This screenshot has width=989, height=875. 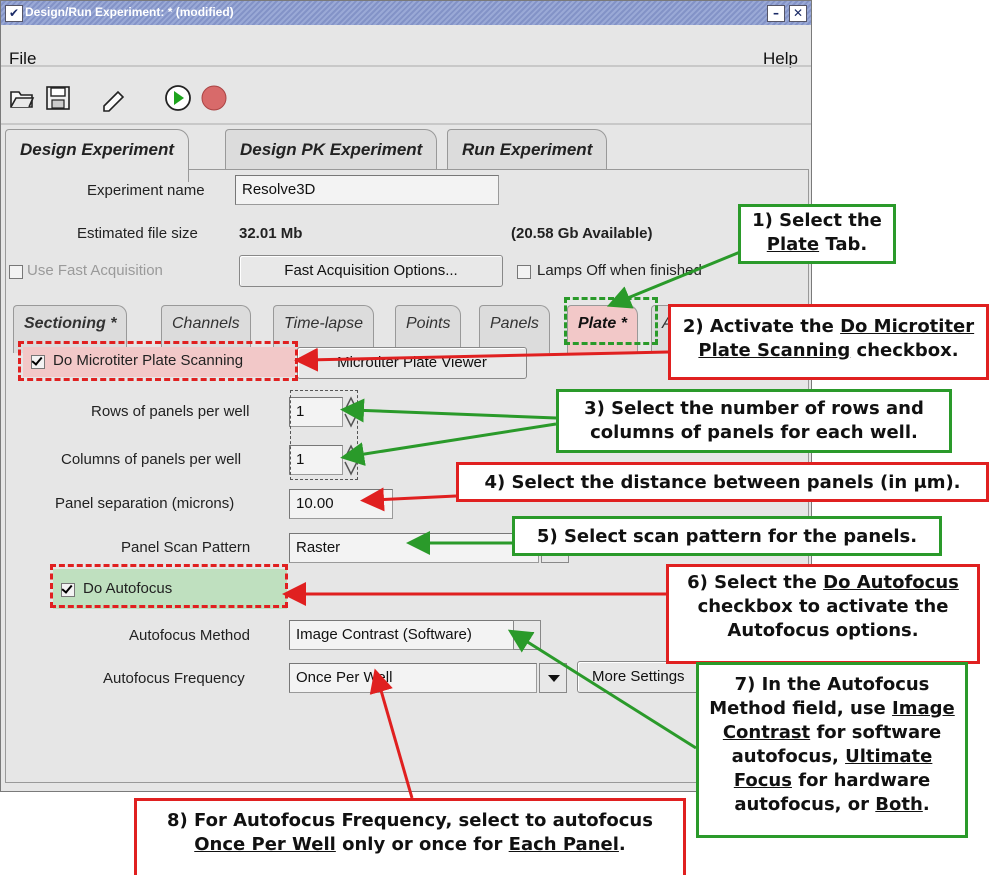 I want to click on step7-text-b: Method field, use, so click(x=797, y=708).